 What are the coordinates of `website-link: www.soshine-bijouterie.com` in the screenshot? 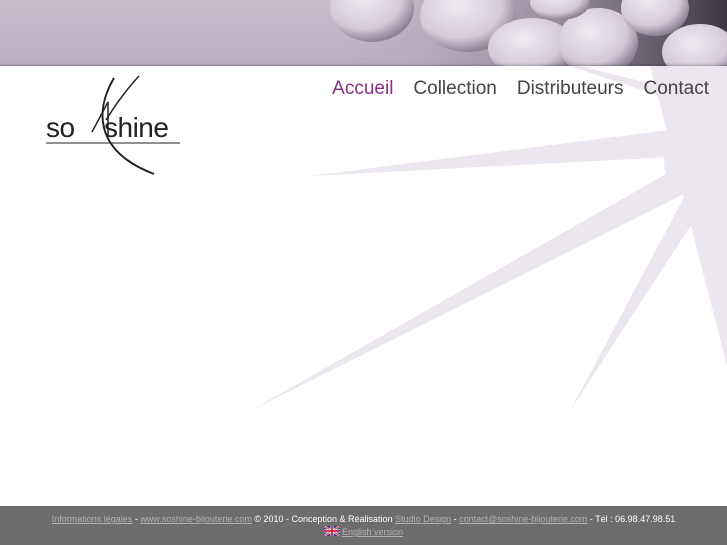 It's located at (196, 519).